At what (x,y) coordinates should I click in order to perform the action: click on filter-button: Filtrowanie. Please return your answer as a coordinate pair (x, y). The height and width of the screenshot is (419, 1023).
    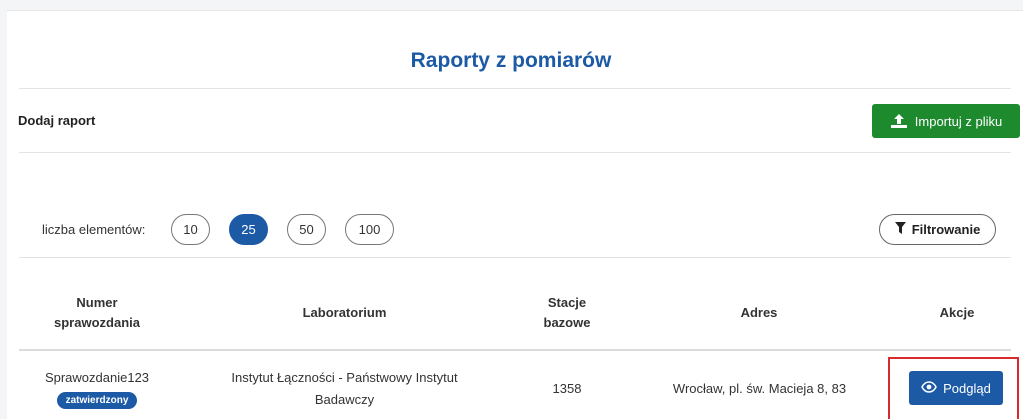
    Looking at the image, I should click on (937, 229).